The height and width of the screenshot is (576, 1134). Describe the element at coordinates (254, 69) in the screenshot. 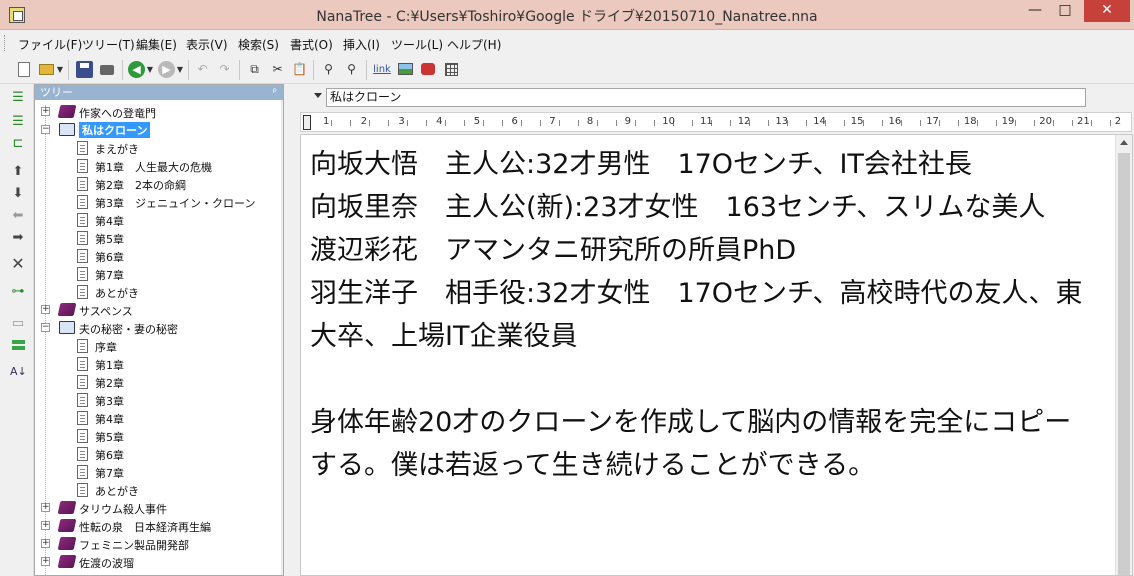

I see `copy-button: ⧉` at that location.